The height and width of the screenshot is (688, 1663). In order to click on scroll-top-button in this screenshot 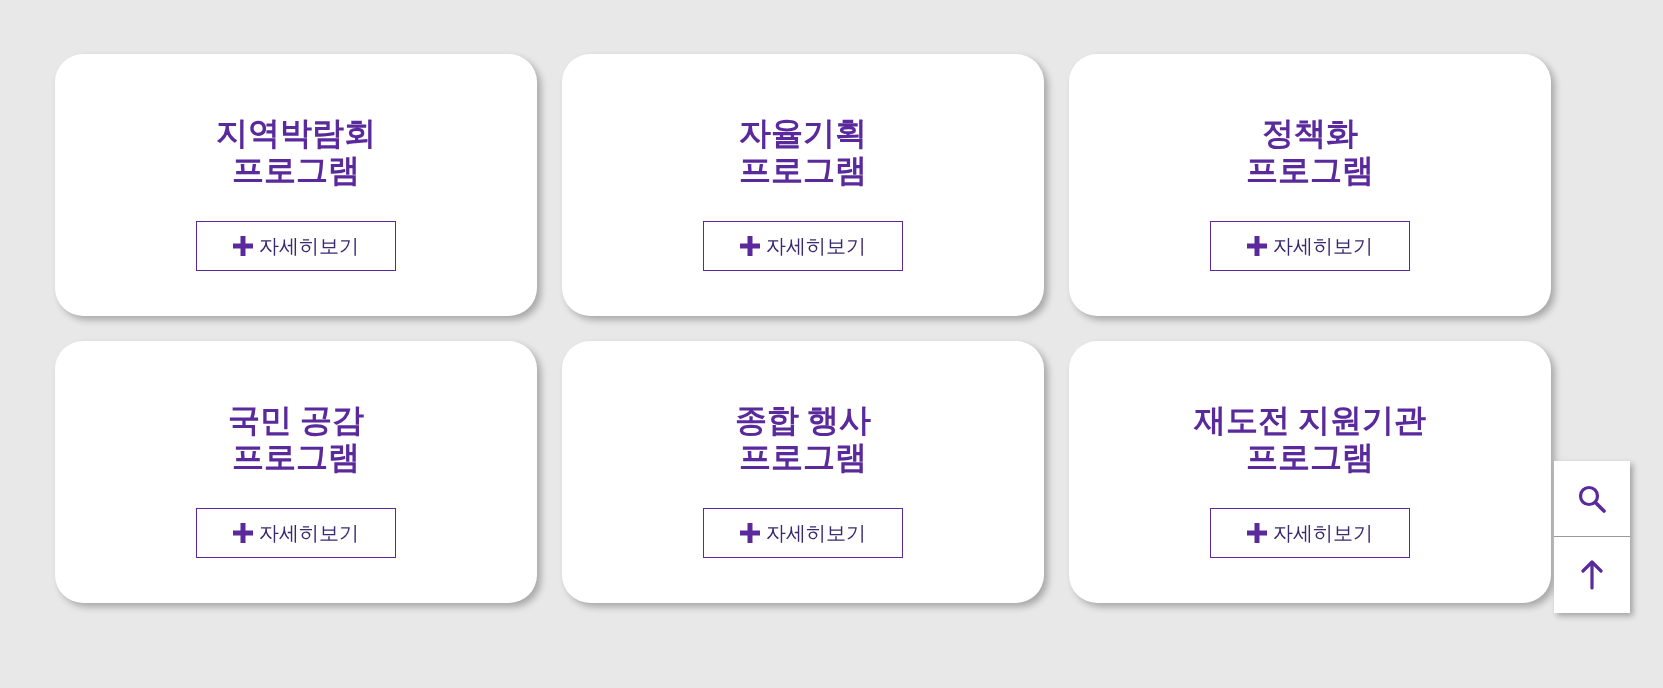, I will do `click(1592, 575)`.